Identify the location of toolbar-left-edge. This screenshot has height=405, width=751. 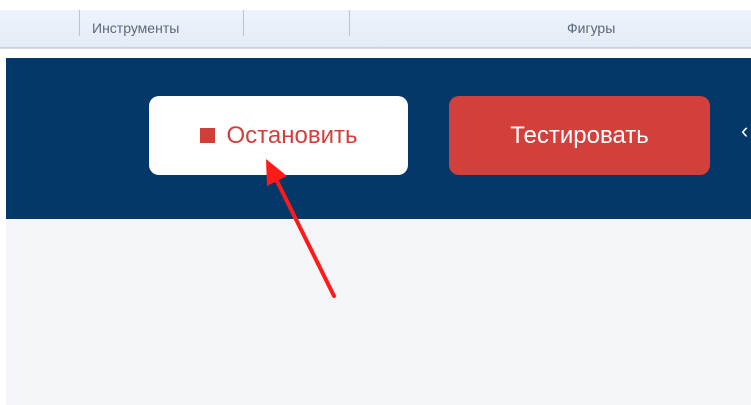
(3, 138).